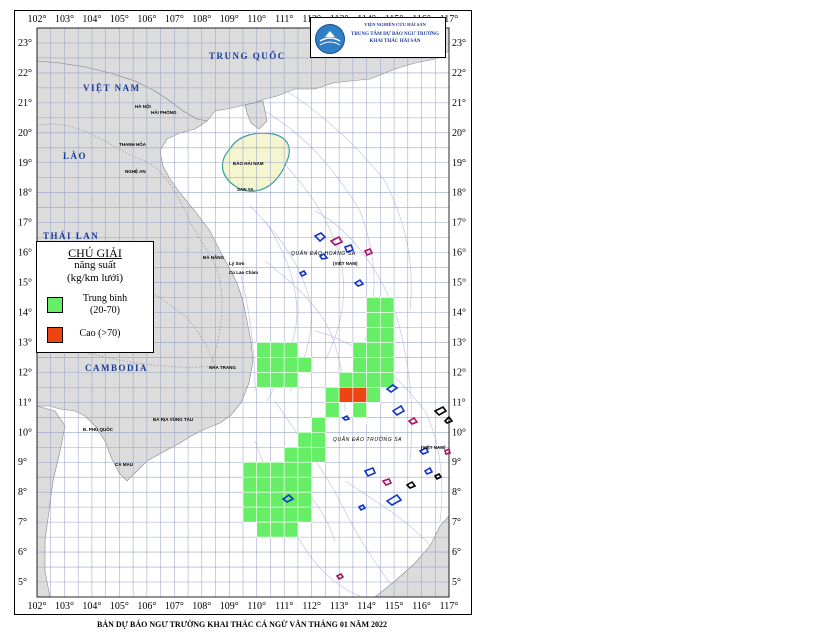 The image size is (819, 643). What do you see at coordinates (339, 606) in the screenshot?
I see `lon-tick-bottom: 113°` at bounding box center [339, 606].